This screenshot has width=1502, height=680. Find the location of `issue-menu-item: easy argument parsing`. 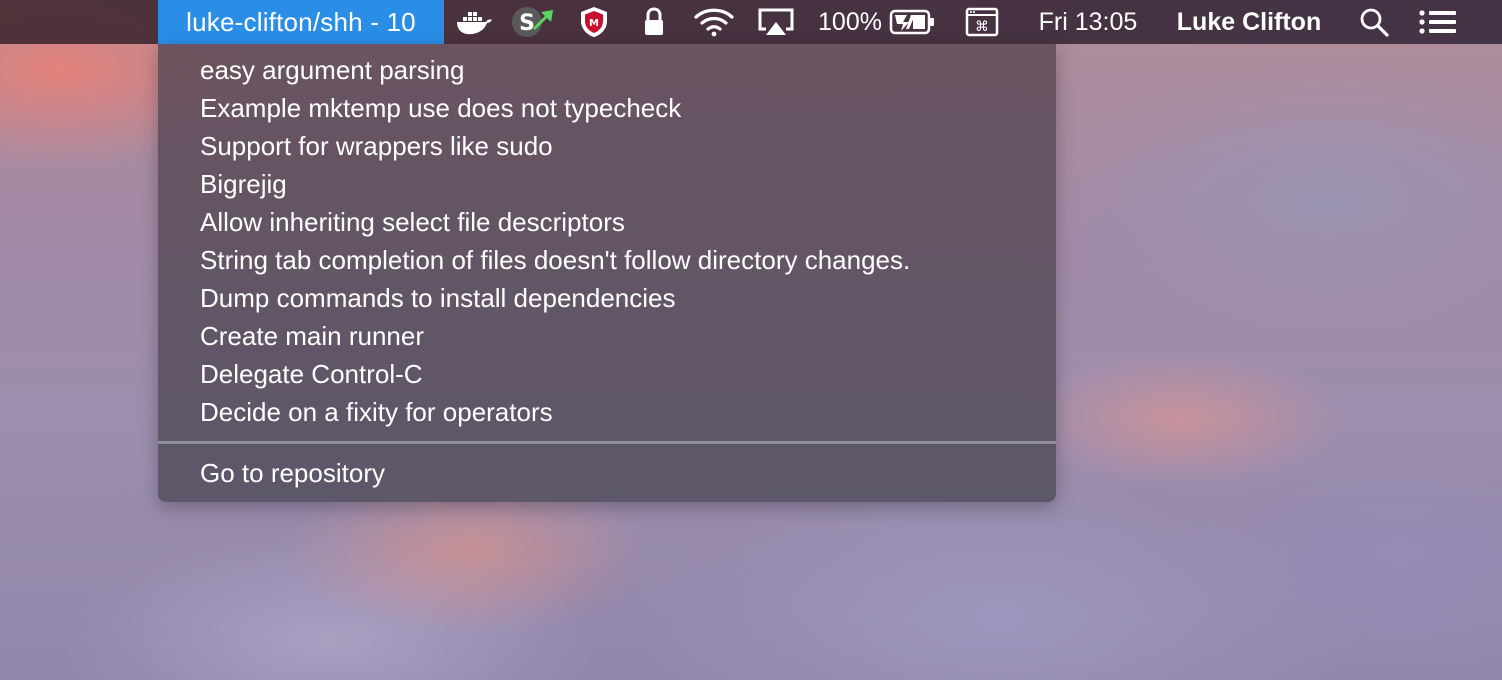

issue-menu-item: easy argument parsing is located at coordinates (607, 70).